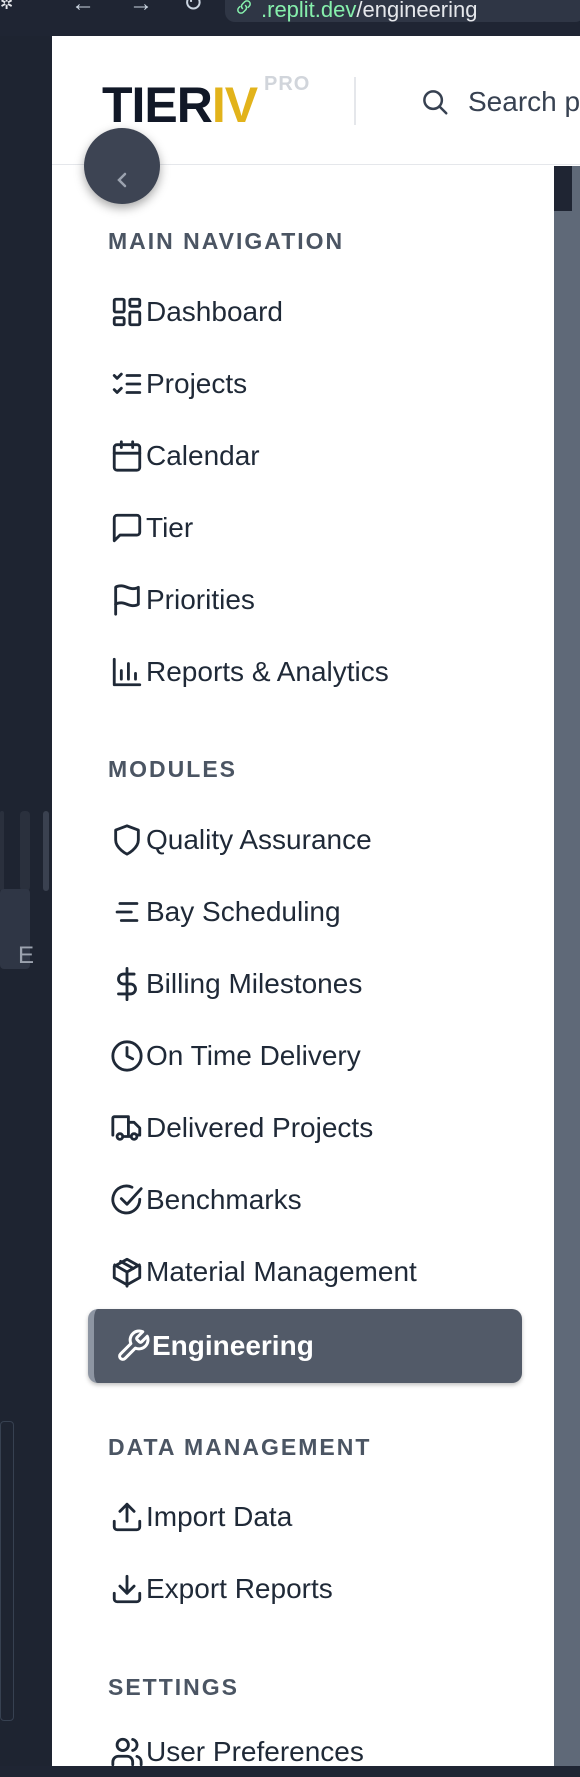 The width and height of the screenshot is (580, 1777). I want to click on forward-arrow-icon: →, so click(141, 8).